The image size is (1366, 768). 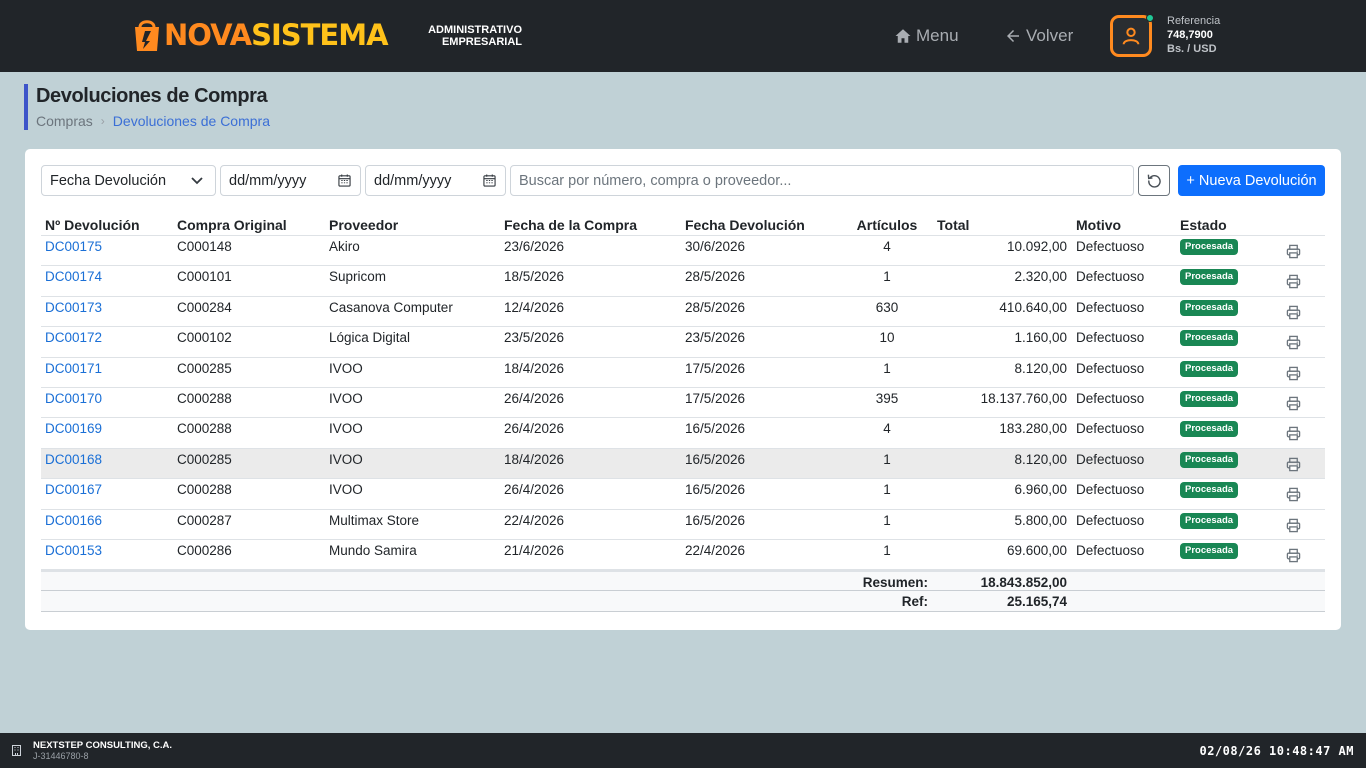 I want to click on exchange-rate: Referencia 748,7900 Bs. / USD, so click(x=1193, y=35).